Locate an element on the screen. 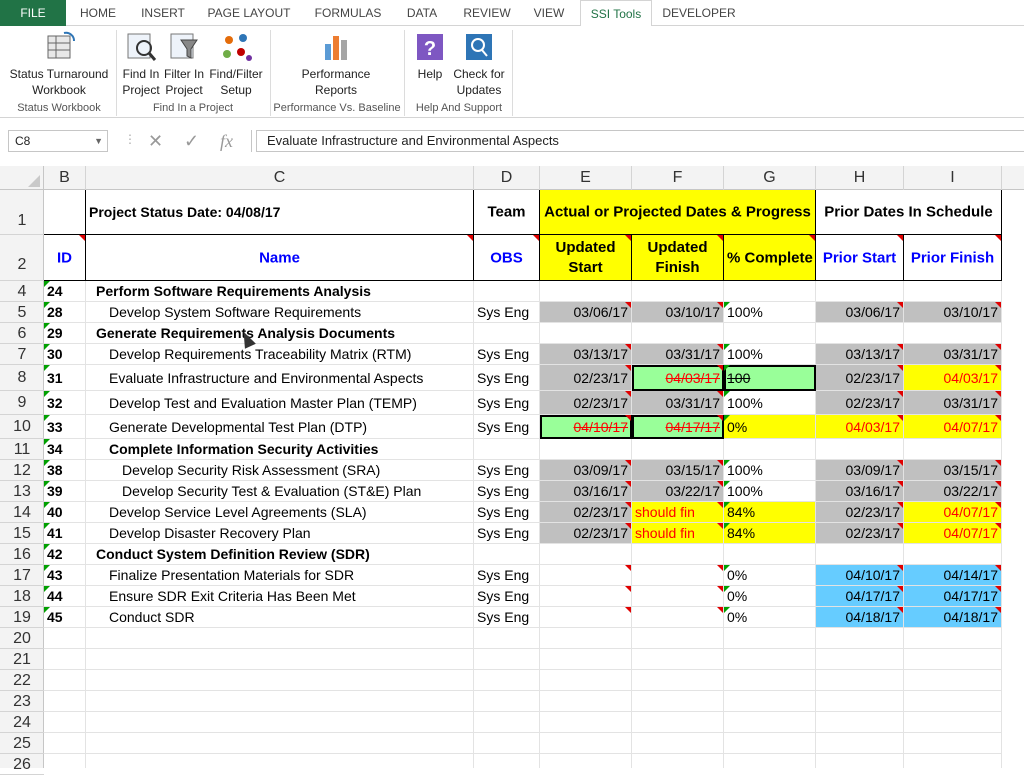 The image size is (1024, 775). task-name-cell: Develop Security Risk Assessment (SRA) is located at coordinates (280, 470).